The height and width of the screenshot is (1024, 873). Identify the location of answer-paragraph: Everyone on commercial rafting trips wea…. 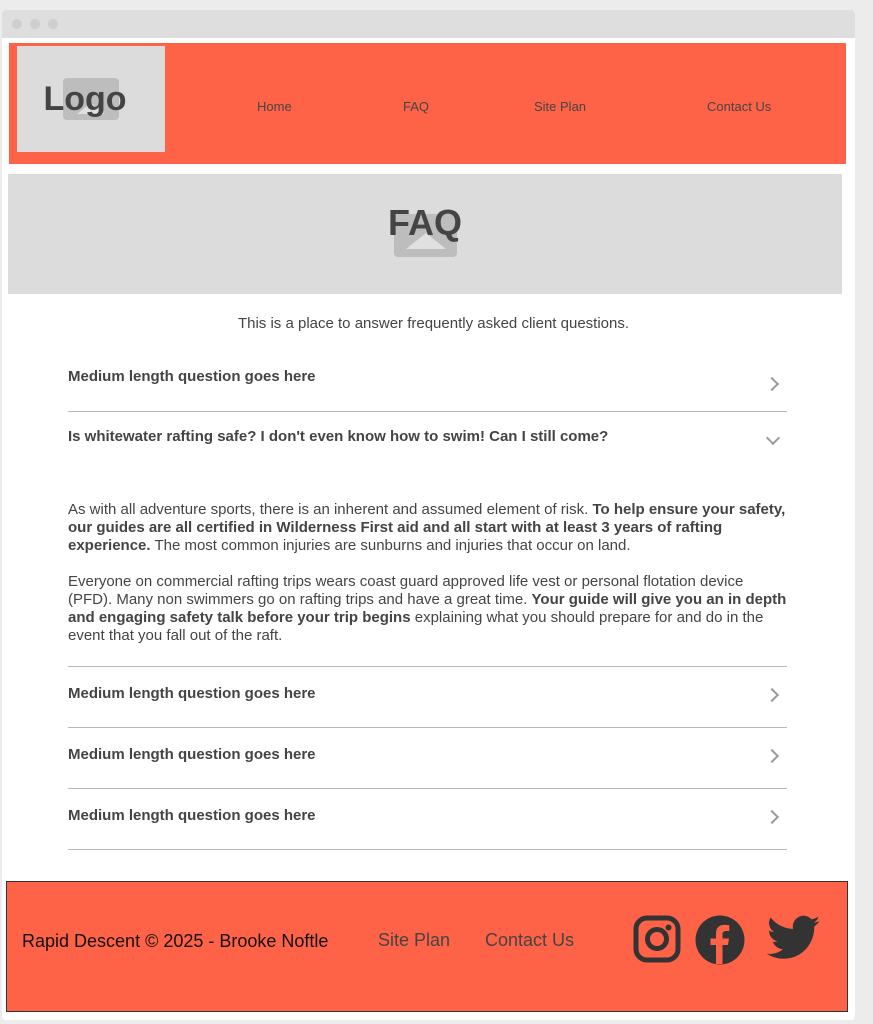
(427, 608).